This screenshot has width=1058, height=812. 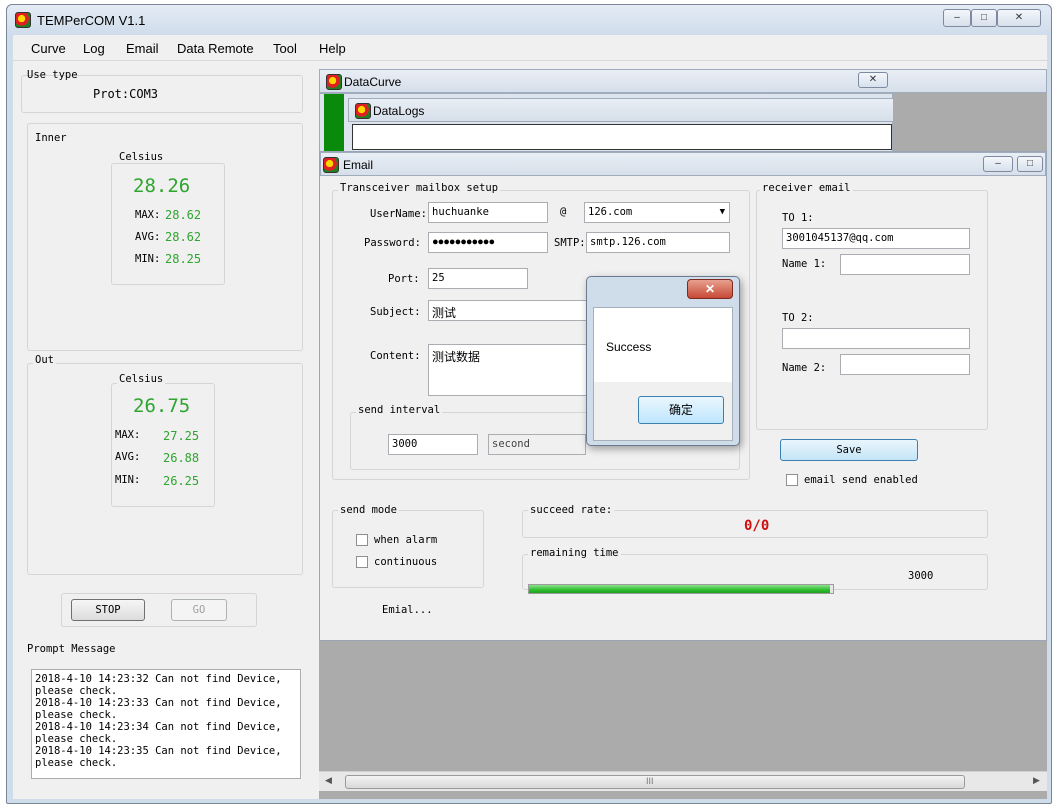 I want to click on out-min-label: MIN:, so click(x=128, y=480).